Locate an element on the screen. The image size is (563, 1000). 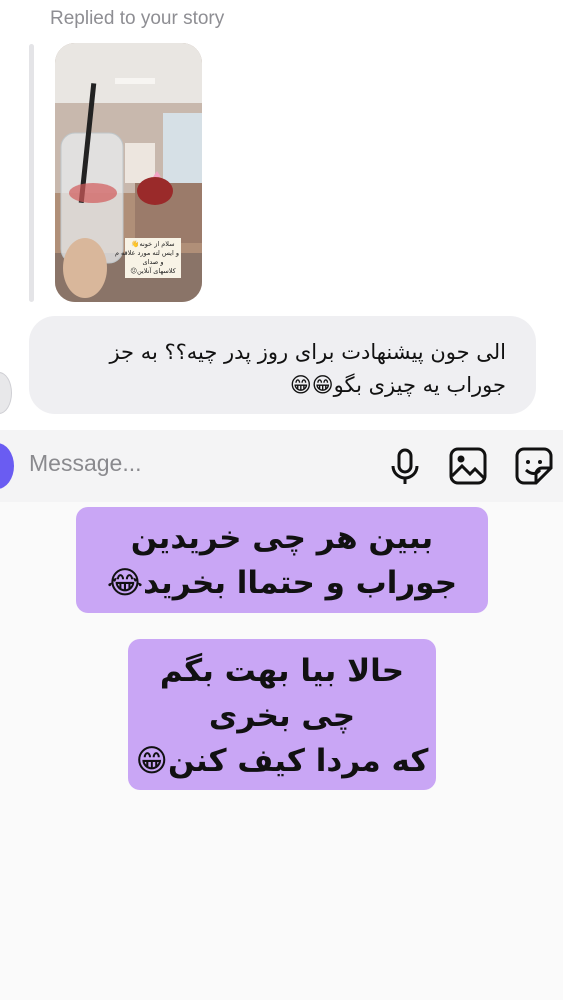
note-line: جوراب و حتماا بخرید😂 is located at coordinates (282, 583).